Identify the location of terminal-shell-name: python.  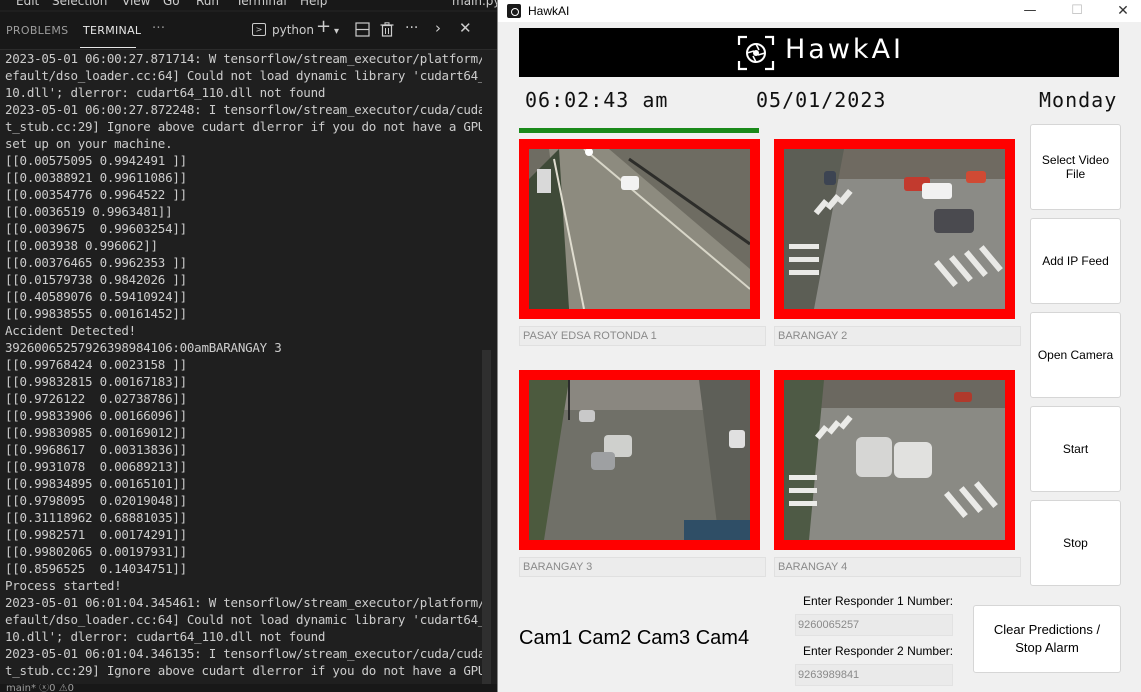
(293, 30).